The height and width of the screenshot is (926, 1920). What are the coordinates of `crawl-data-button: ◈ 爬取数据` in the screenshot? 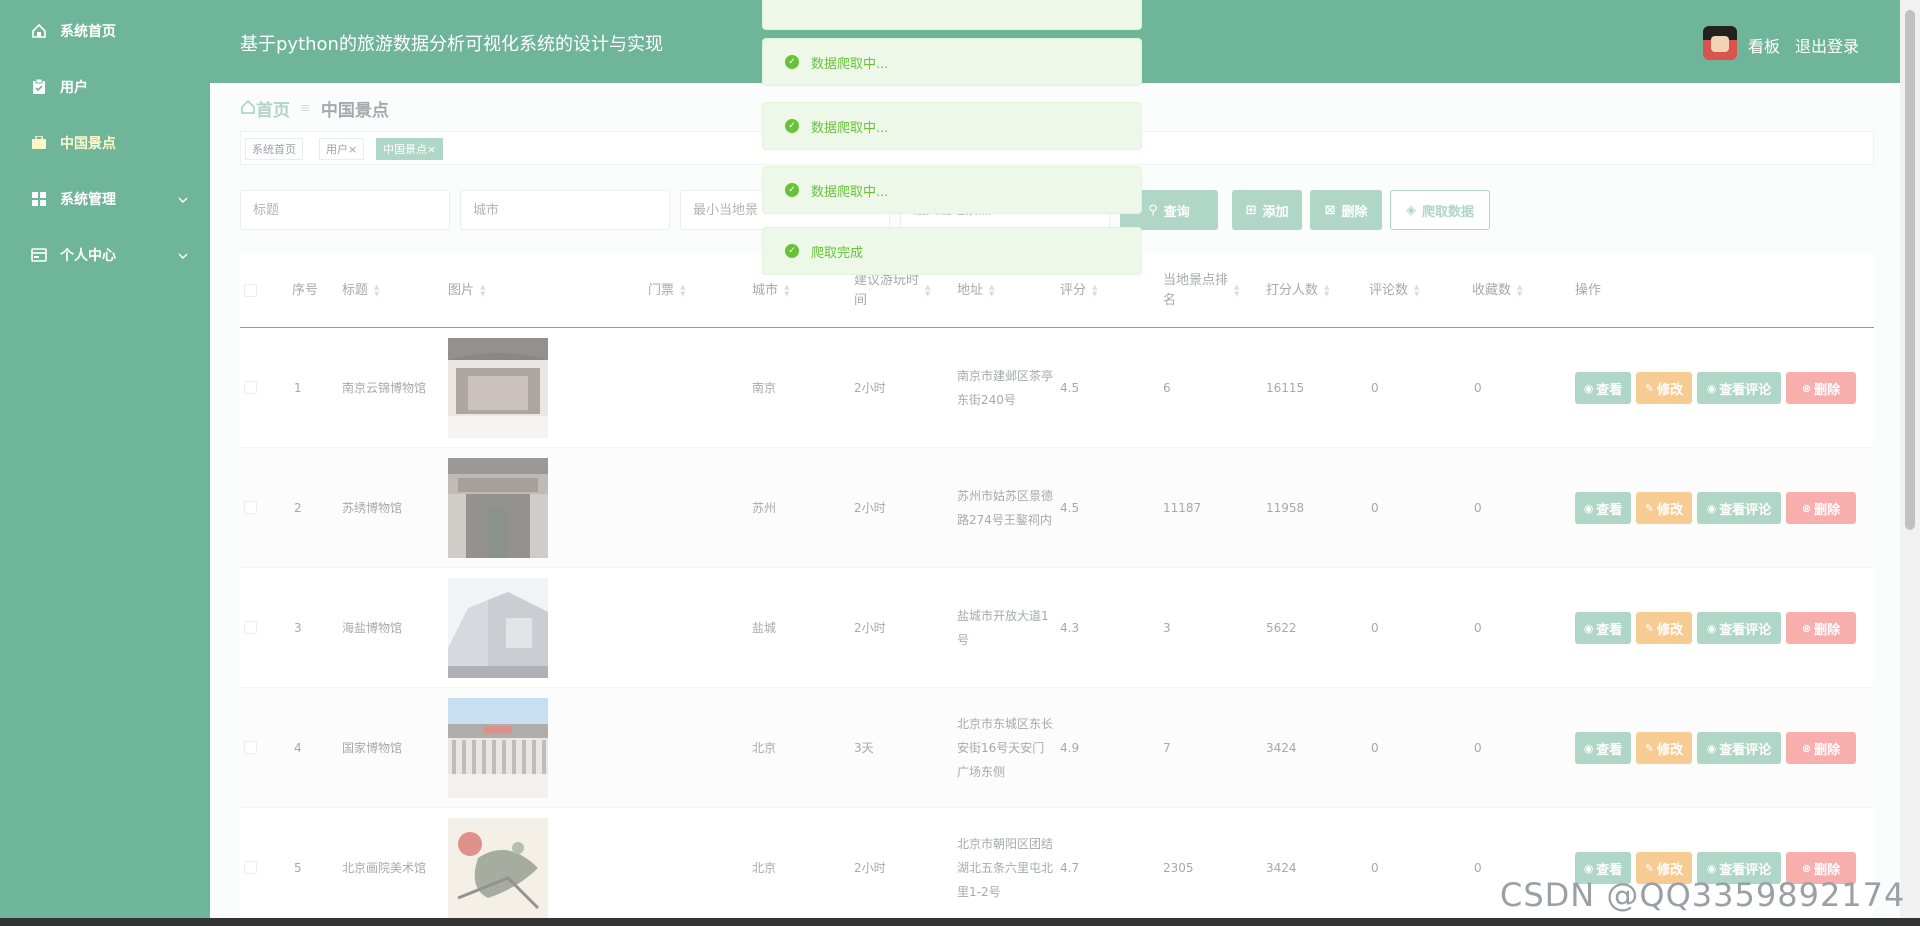 It's located at (1440, 210).